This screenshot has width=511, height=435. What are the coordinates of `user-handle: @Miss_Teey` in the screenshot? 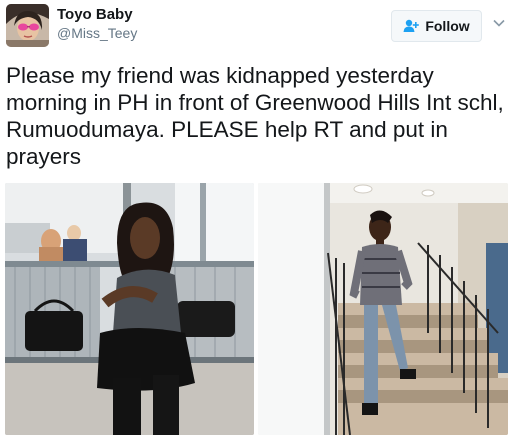 It's located at (97, 33).